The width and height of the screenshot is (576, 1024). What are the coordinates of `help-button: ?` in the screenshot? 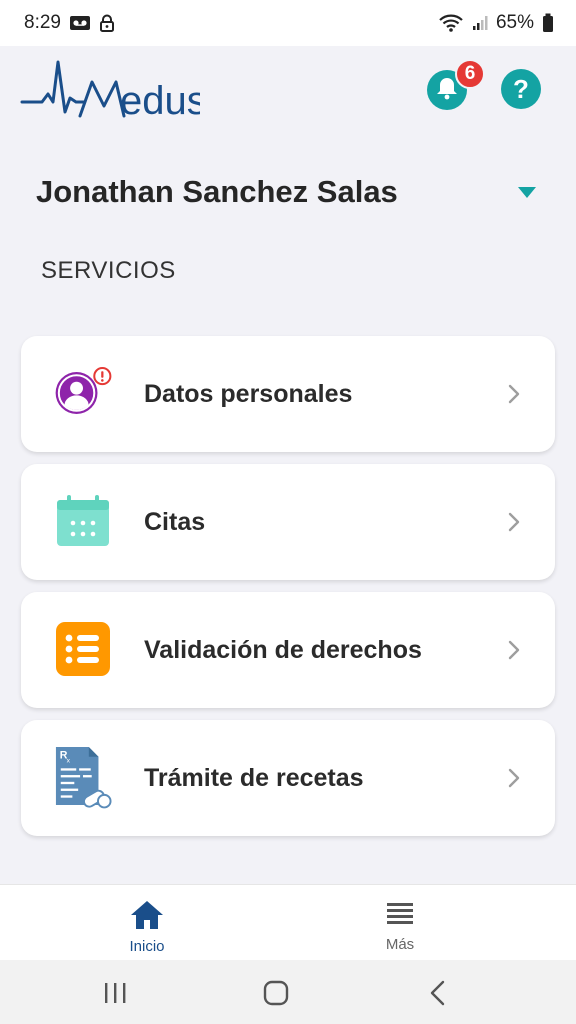 It's located at (521, 89).